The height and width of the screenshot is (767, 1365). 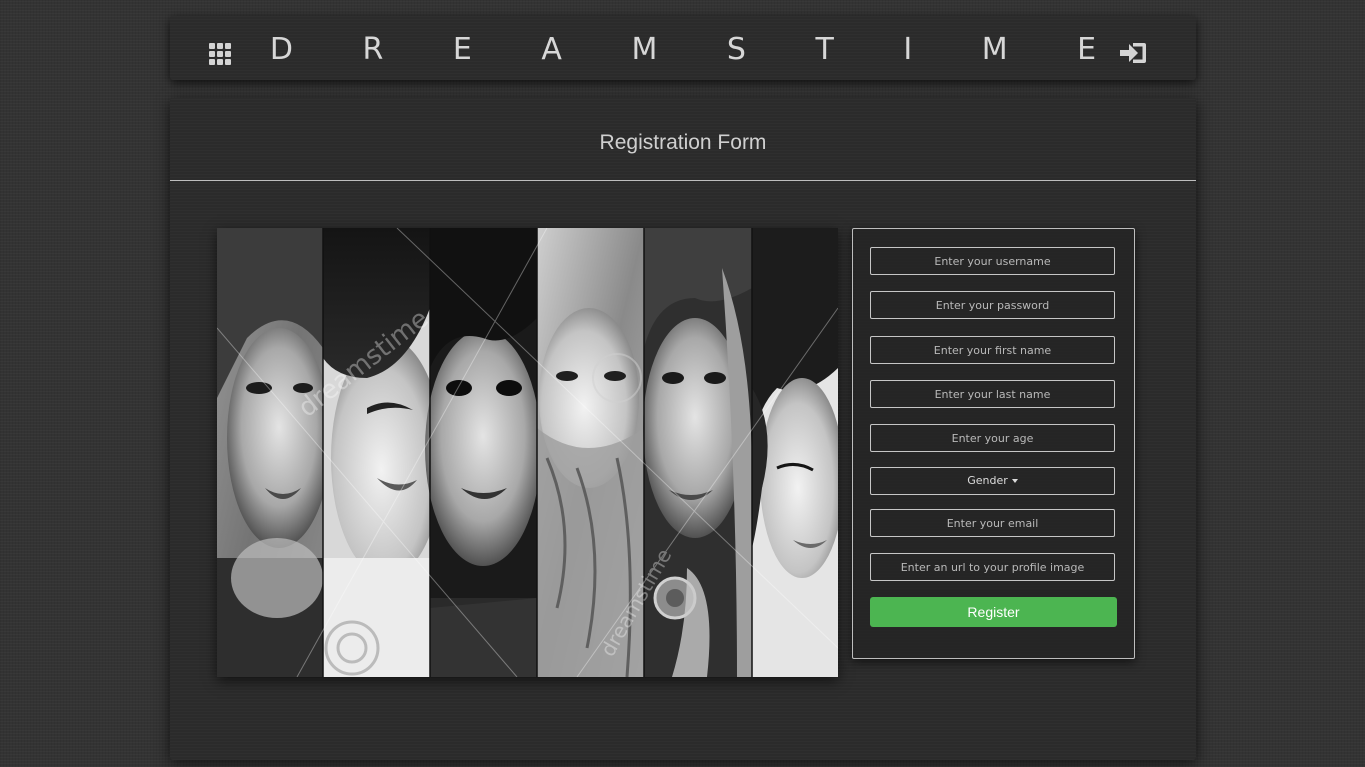 What do you see at coordinates (992, 523) in the screenshot?
I see `email-field` at bounding box center [992, 523].